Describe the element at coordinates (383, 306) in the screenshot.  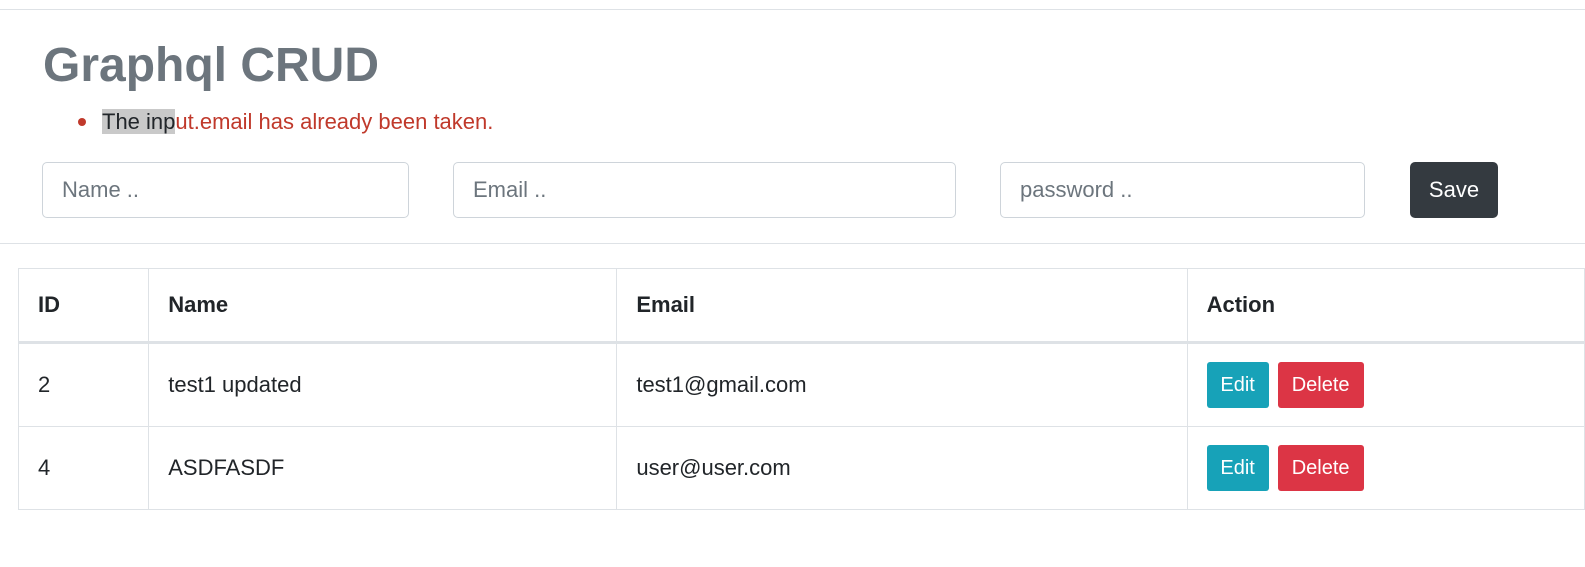
I see `header-name: Name` at that location.